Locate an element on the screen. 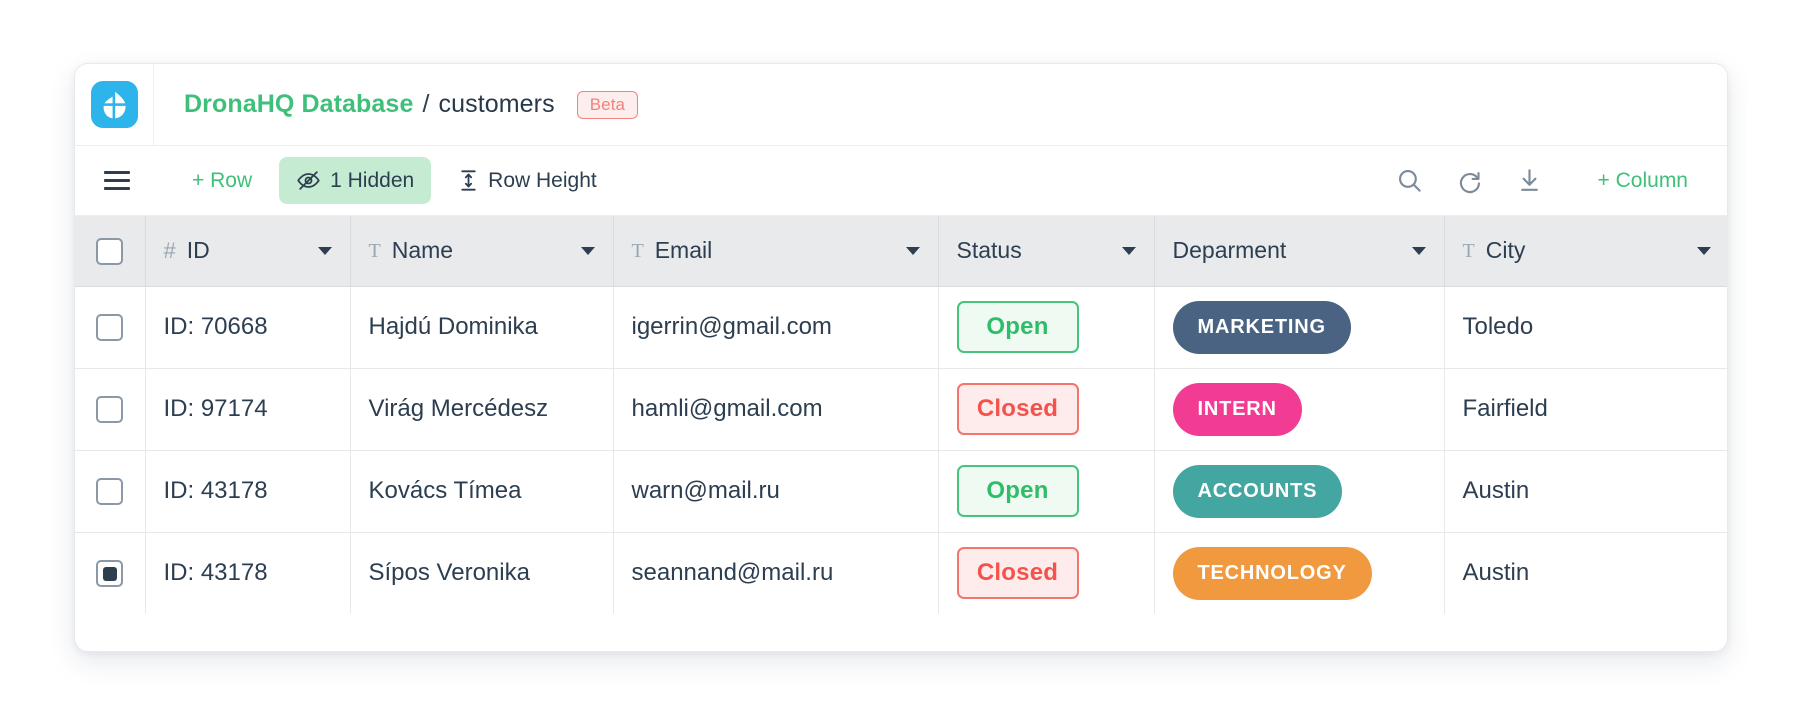  column-header-name: T Name is located at coordinates (482, 251).